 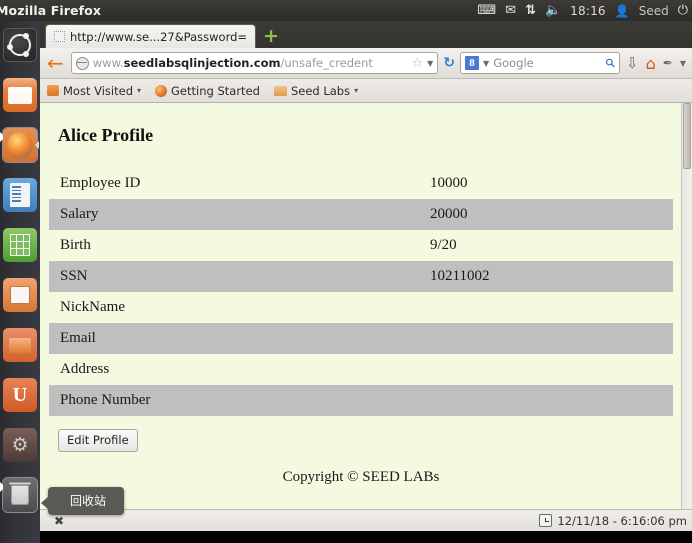 I want to click on libreoffice-impress-icon, so click(x=20, y=295).